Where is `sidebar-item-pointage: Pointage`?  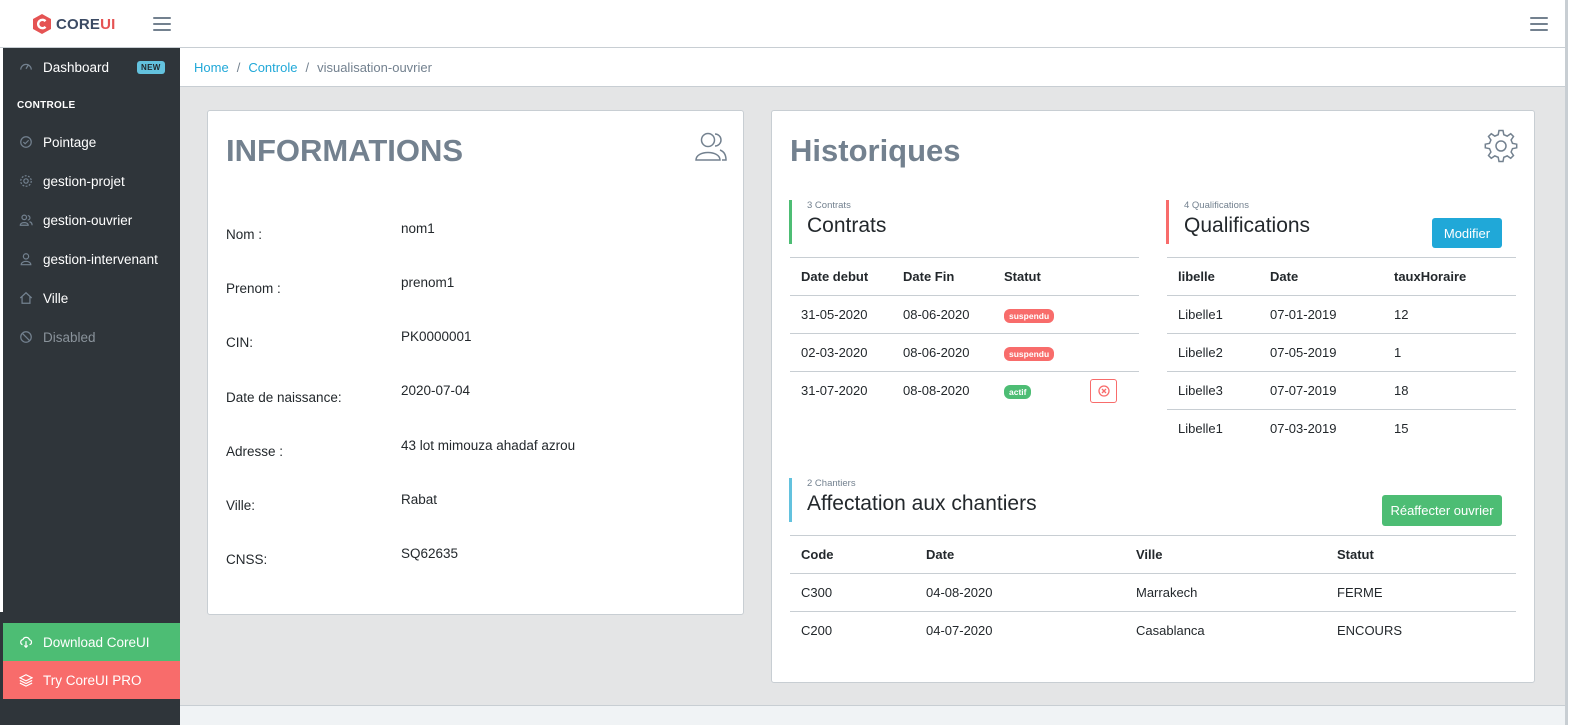
sidebar-item-pointage: Pointage is located at coordinates (91, 142).